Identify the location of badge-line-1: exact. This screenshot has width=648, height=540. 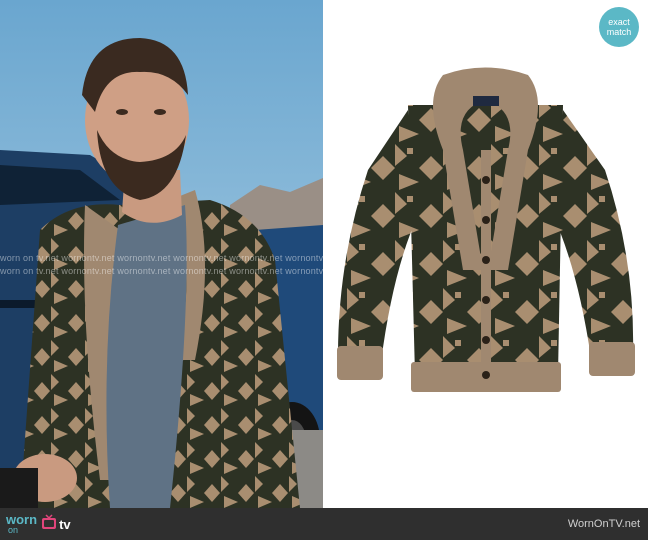
(619, 22).